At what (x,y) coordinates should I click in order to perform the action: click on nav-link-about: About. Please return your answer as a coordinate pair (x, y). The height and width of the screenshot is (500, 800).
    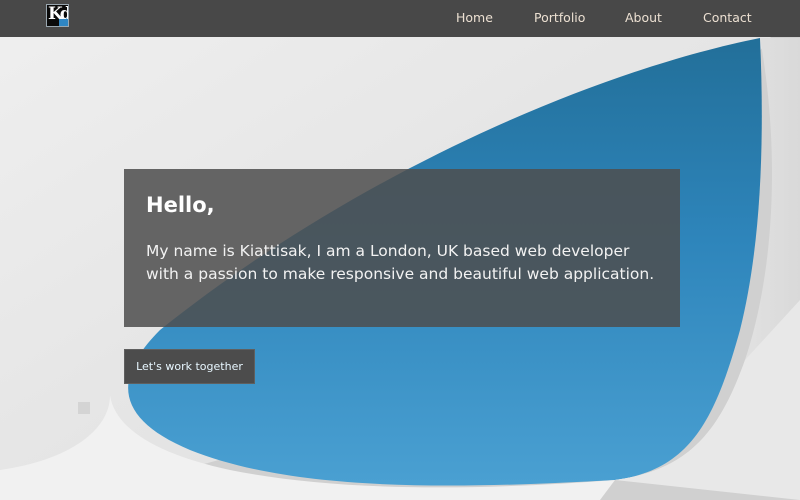
    Looking at the image, I should click on (643, 17).